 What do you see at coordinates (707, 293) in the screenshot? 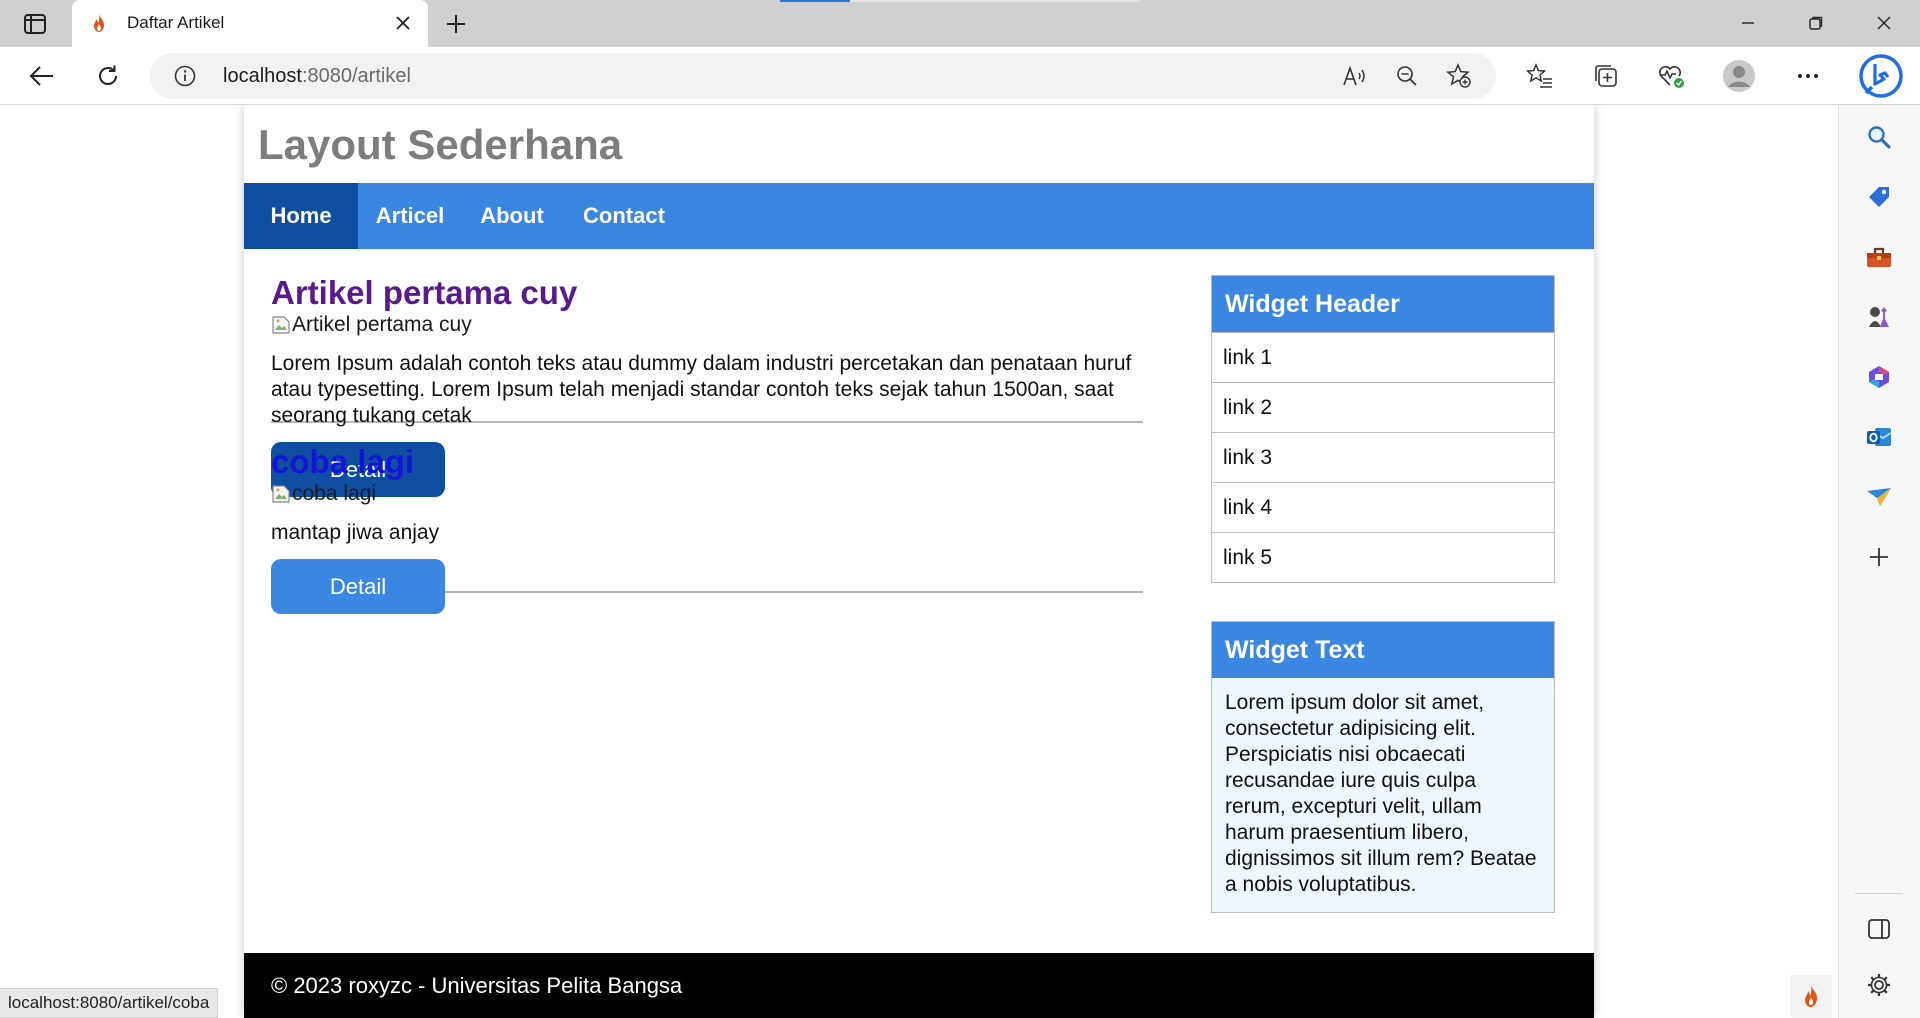
I see `article-title-link: Artikel pertama cuy` at bounding box center [707, 293].